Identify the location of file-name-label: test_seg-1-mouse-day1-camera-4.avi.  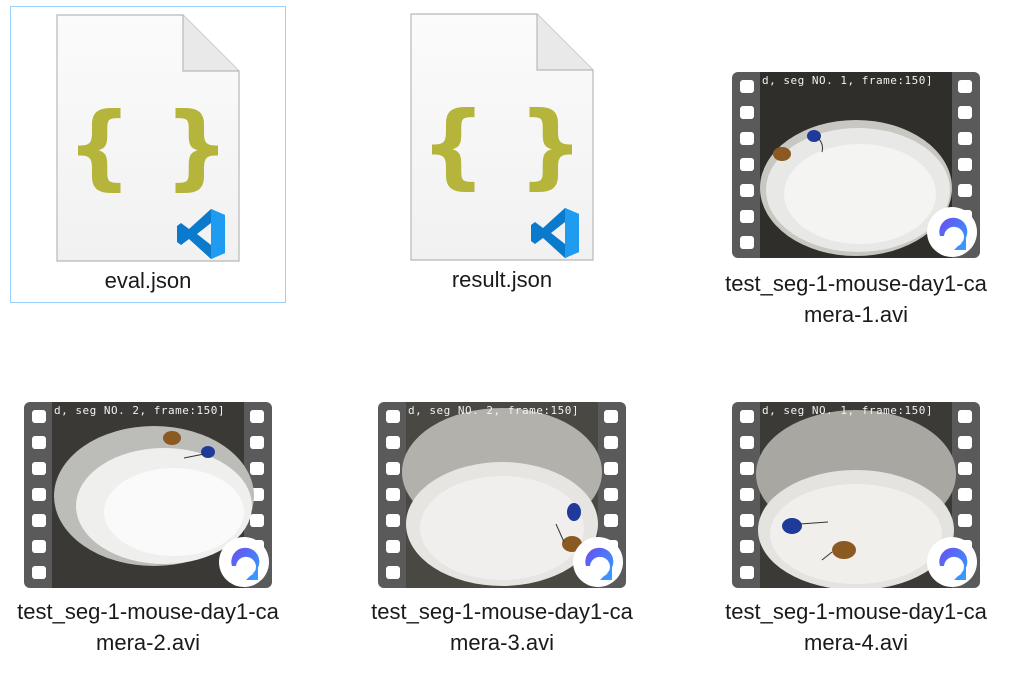
(856, 627).